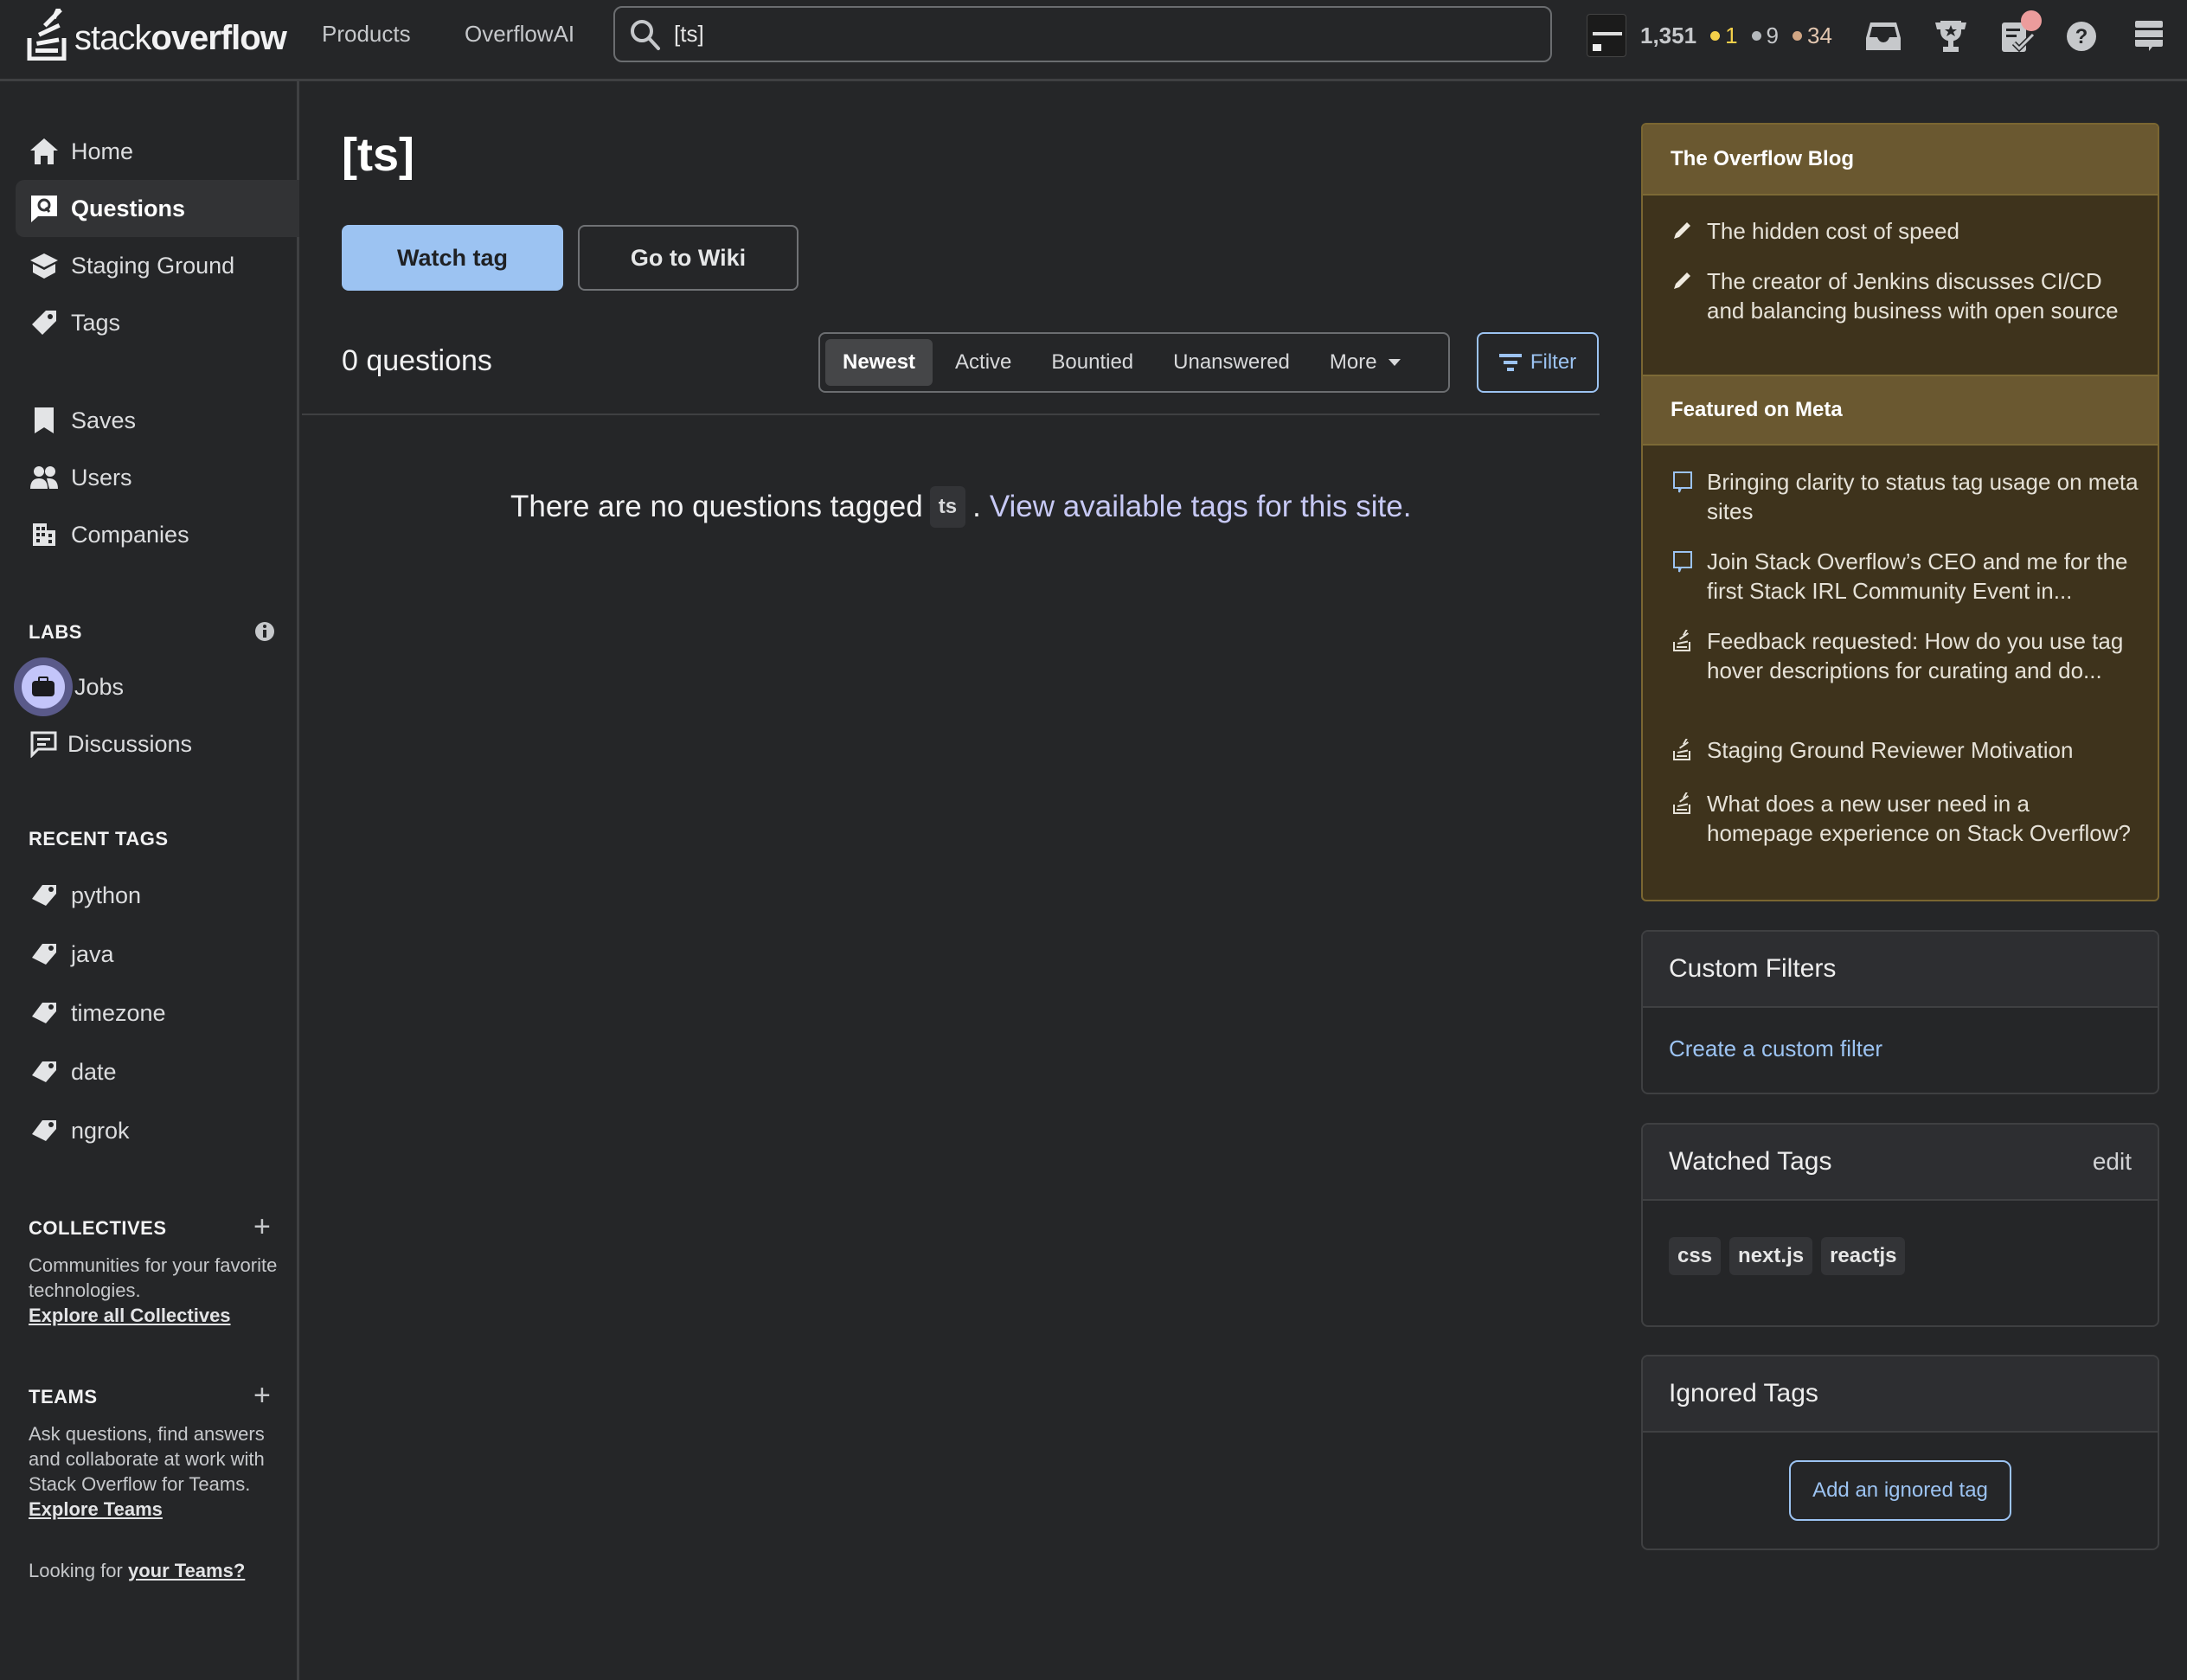  What do you see at coordinates (1753, 968) in the screenshot?
I see `custom-filters-title: Custom Filters` at bounding box center [1753, 968].